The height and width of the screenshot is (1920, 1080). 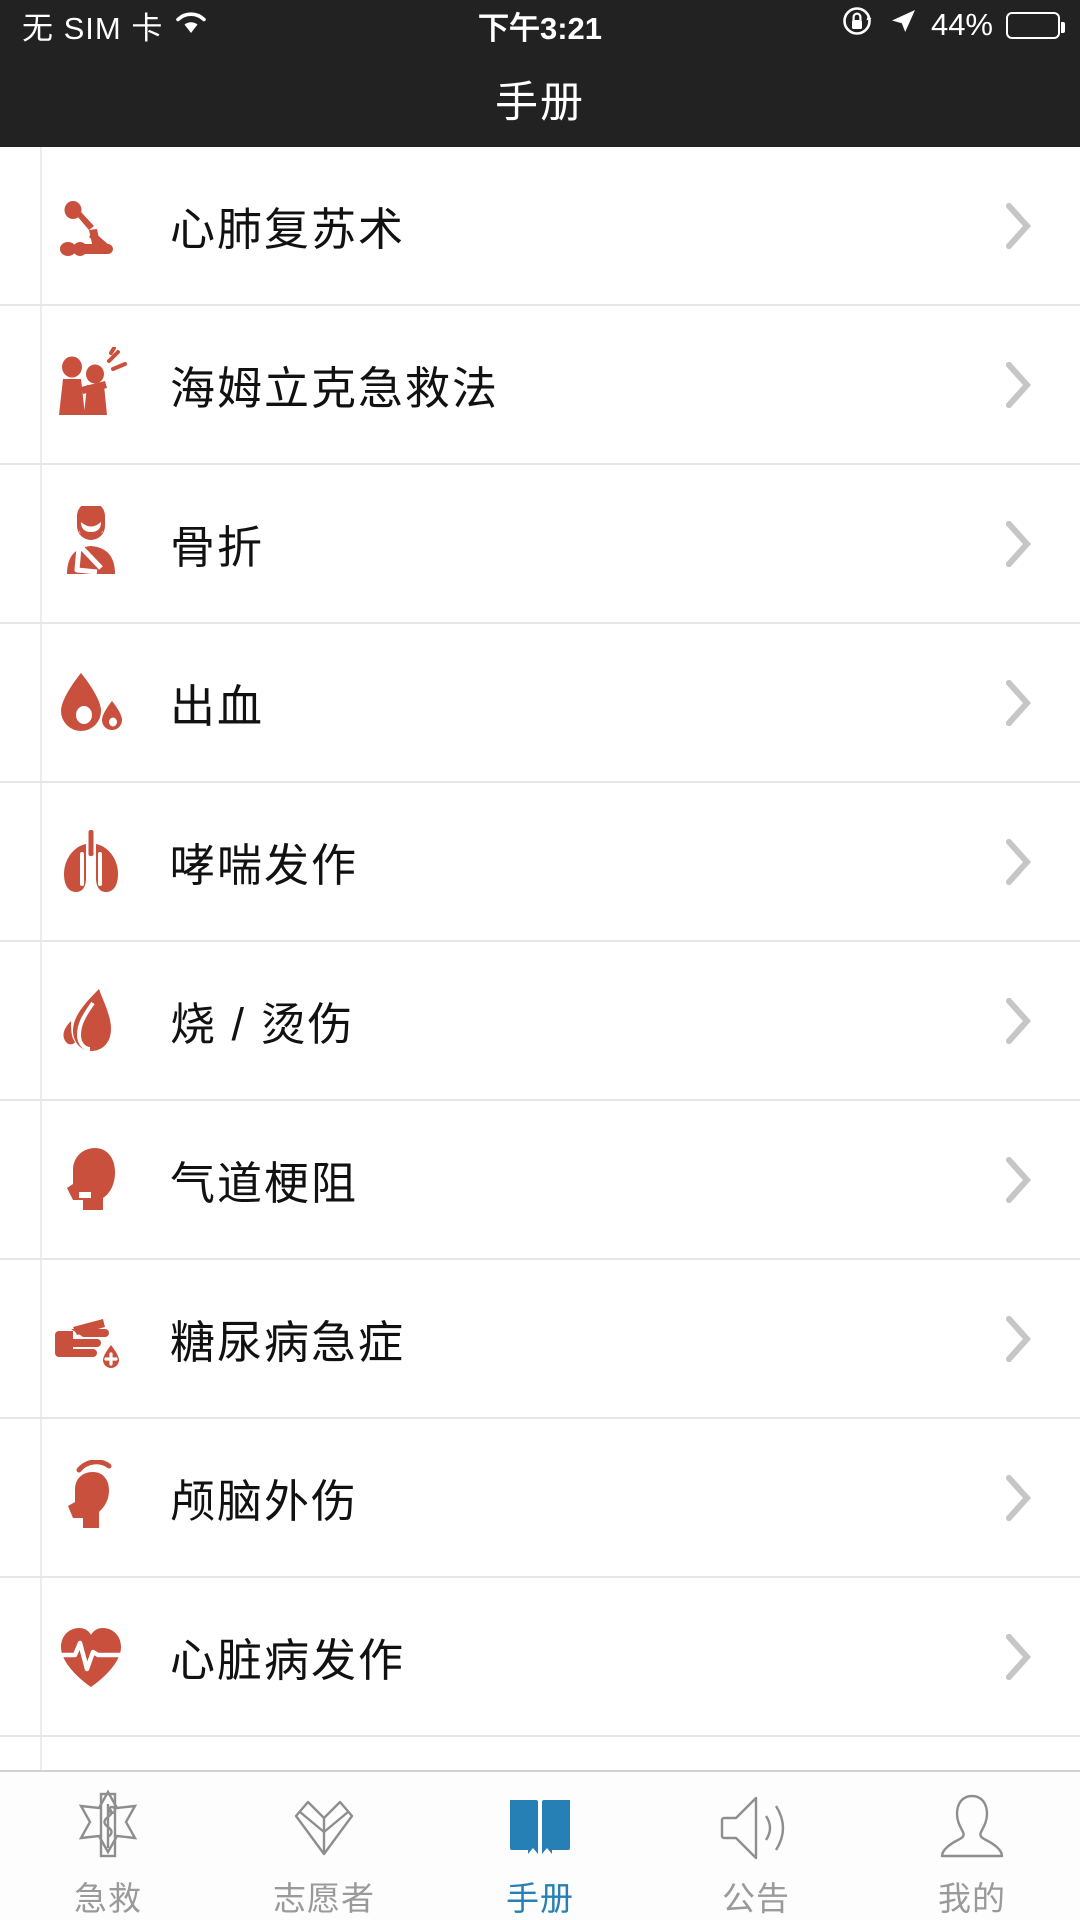 What do you see at coordinates (91, 1498) in the screenshot?
I see `head-trauma-icon` at bounding box center [91, 1498].